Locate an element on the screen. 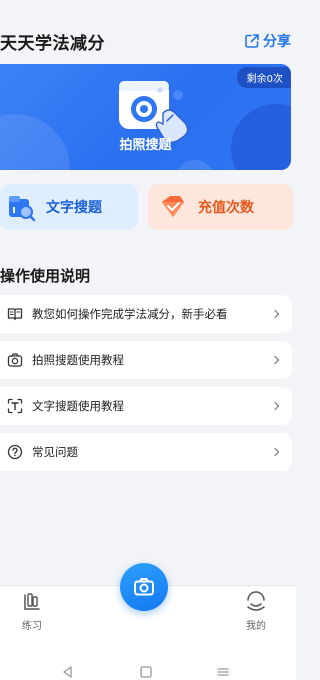  menu-icon is located at coordinates (223, 672).